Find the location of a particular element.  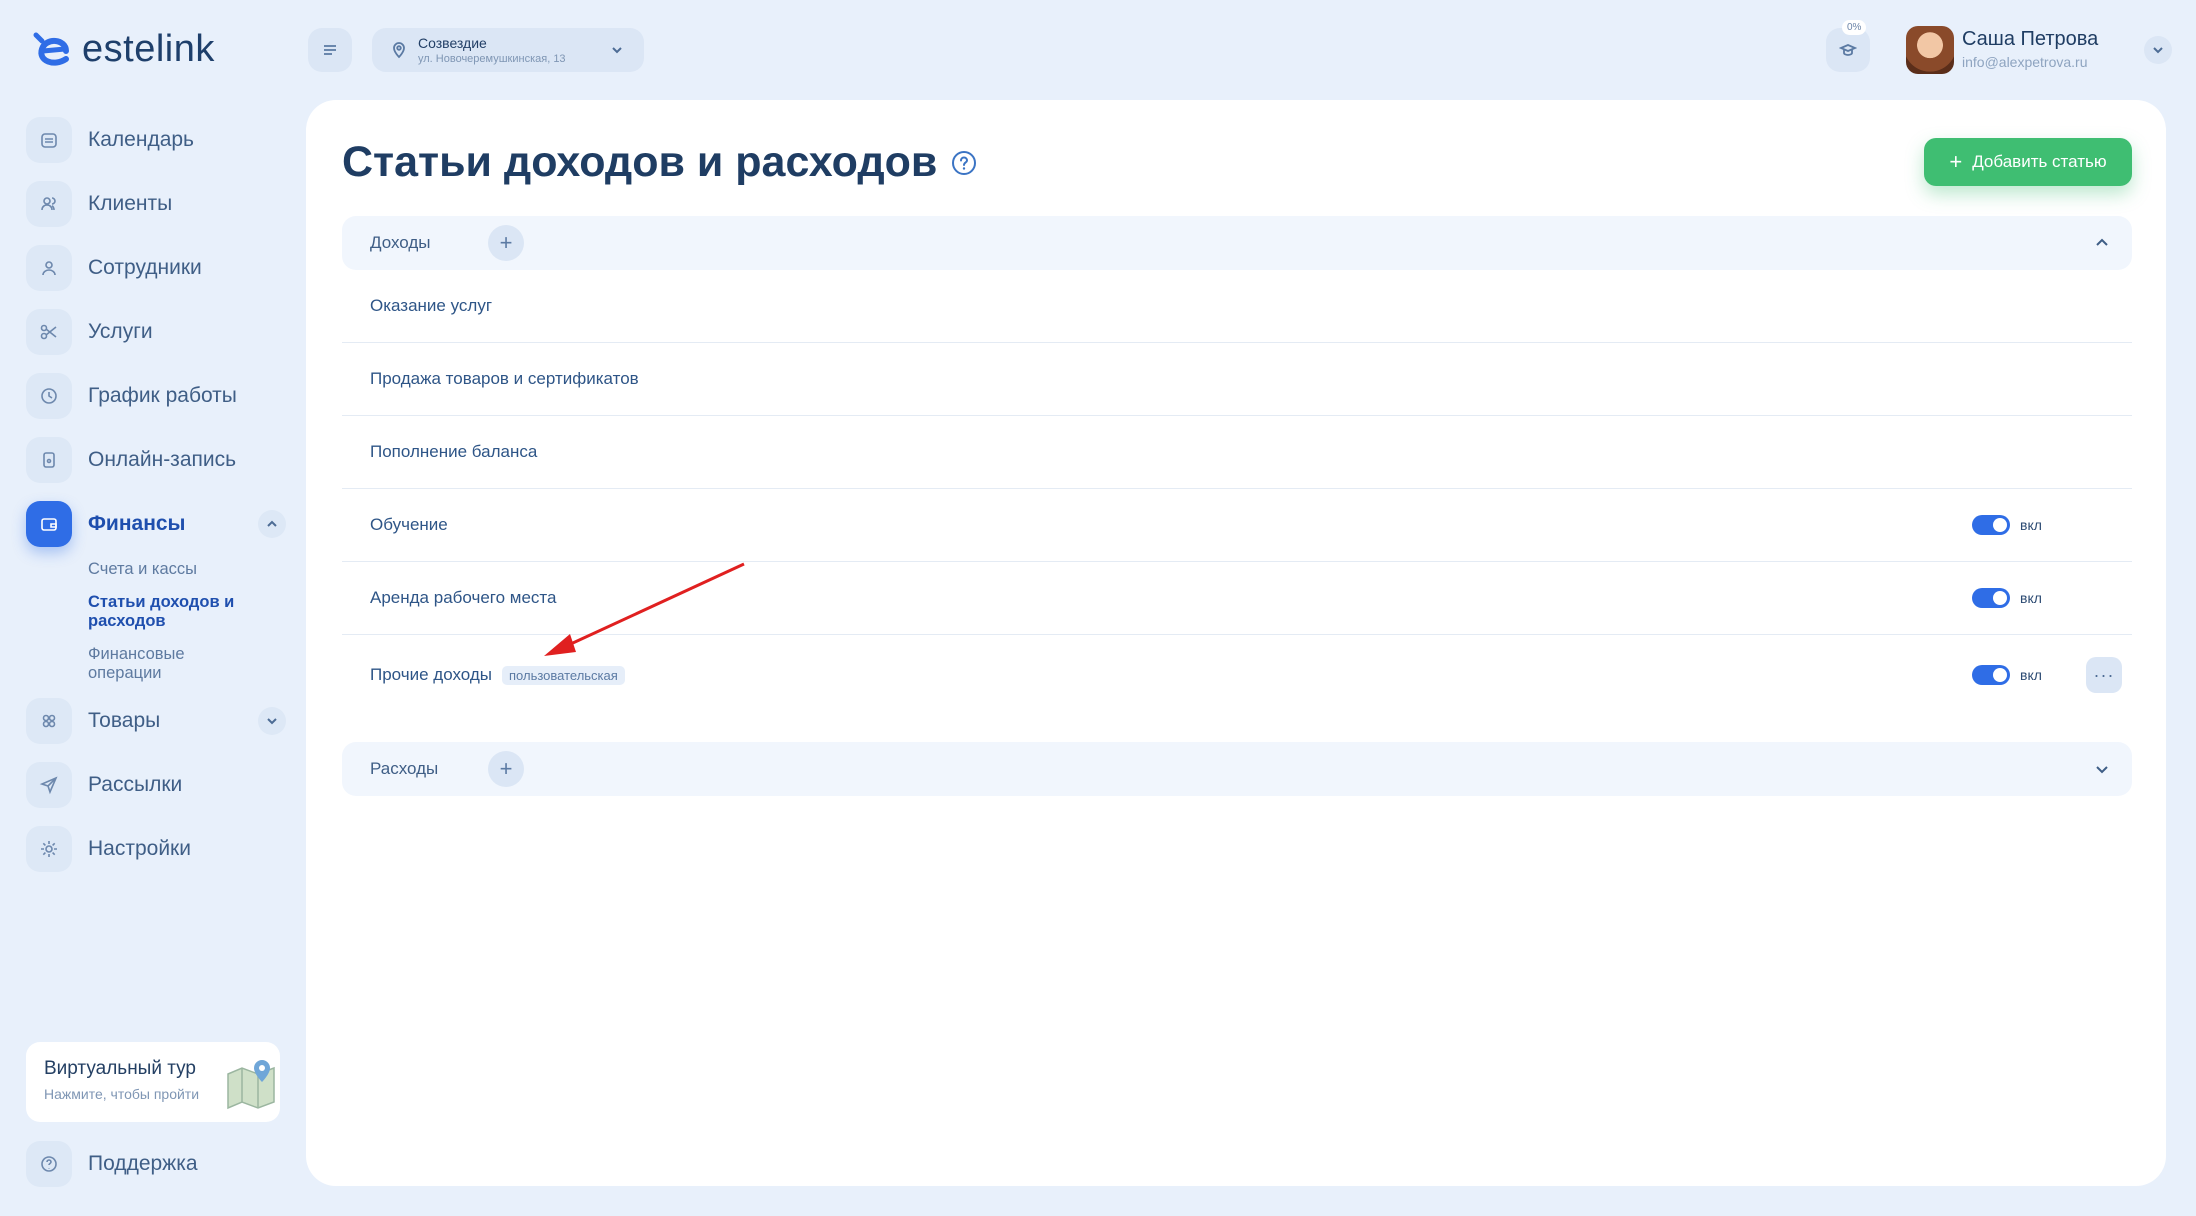

nav-item-finance: Финансы is located at coordinates (156, 524).